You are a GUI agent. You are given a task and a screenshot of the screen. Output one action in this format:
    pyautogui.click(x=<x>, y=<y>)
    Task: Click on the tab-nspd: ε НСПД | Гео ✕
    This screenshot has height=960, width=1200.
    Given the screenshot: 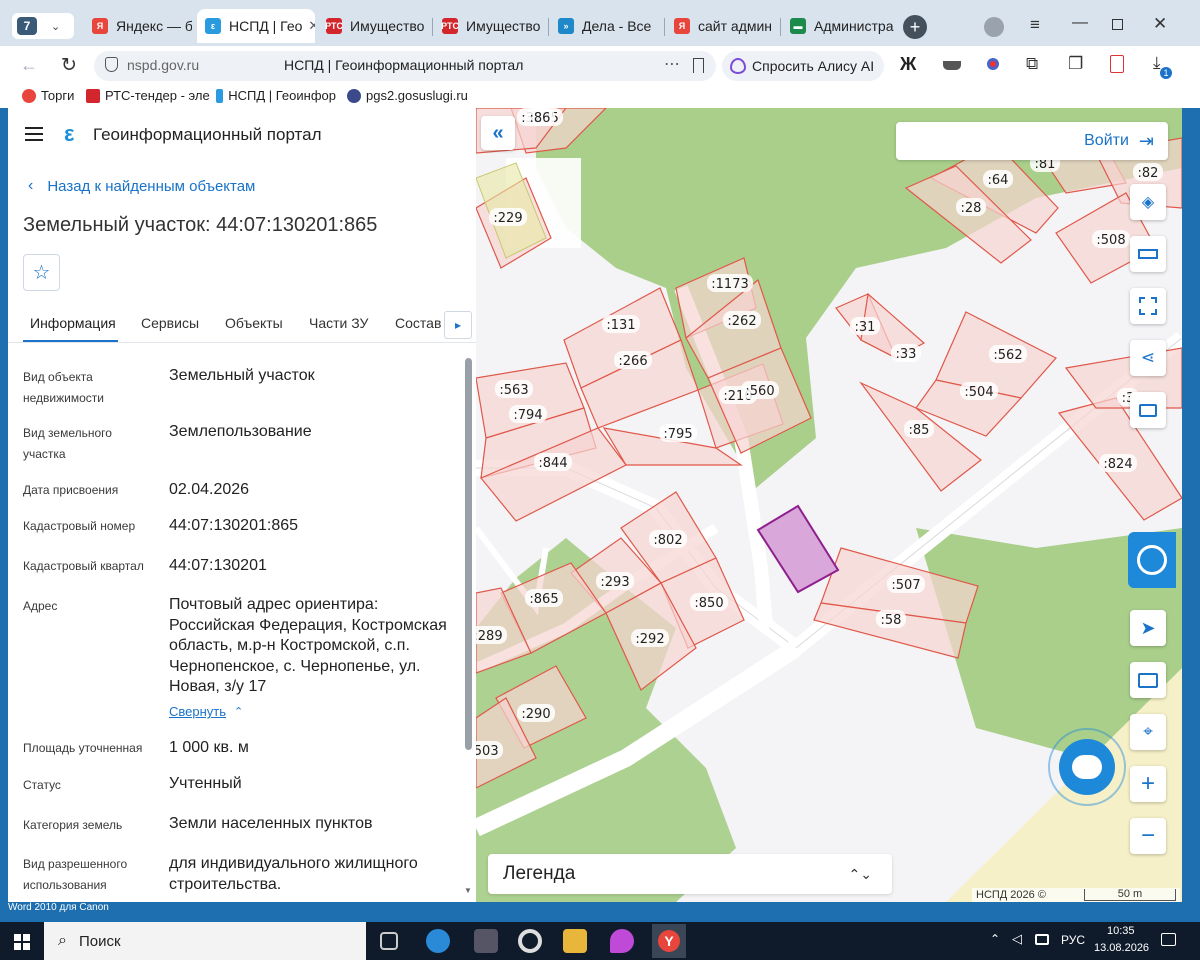 What is the action you would take?
    pyautogui.click(x=256, y=26)
    